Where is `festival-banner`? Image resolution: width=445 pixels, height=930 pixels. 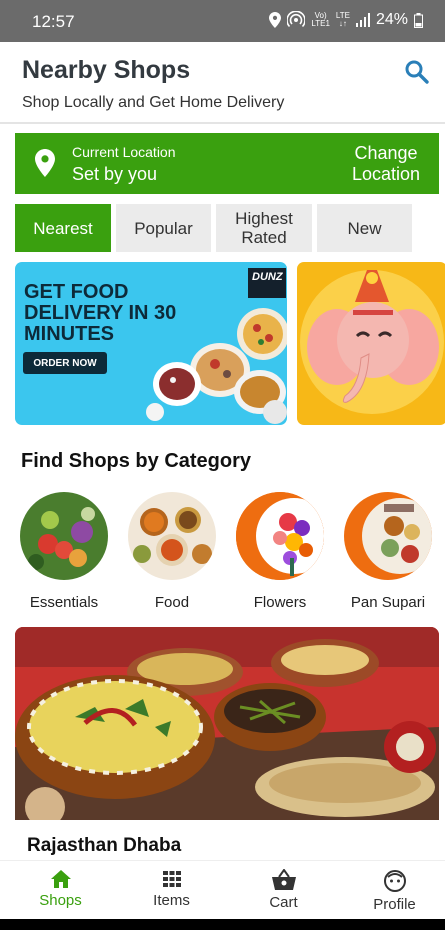 festival-banner is located at coordinates (371, 343).